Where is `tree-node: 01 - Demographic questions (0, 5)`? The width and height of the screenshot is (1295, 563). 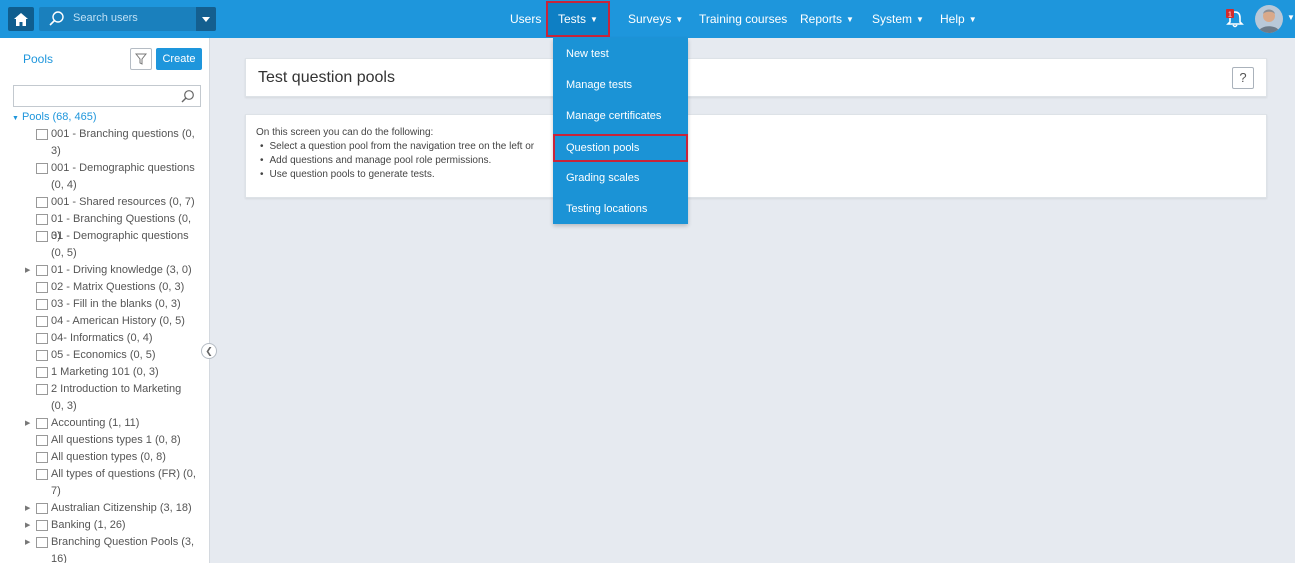 tree-node: 01 - Demographic questions (0, 5) is located at coordinates (116, 245).